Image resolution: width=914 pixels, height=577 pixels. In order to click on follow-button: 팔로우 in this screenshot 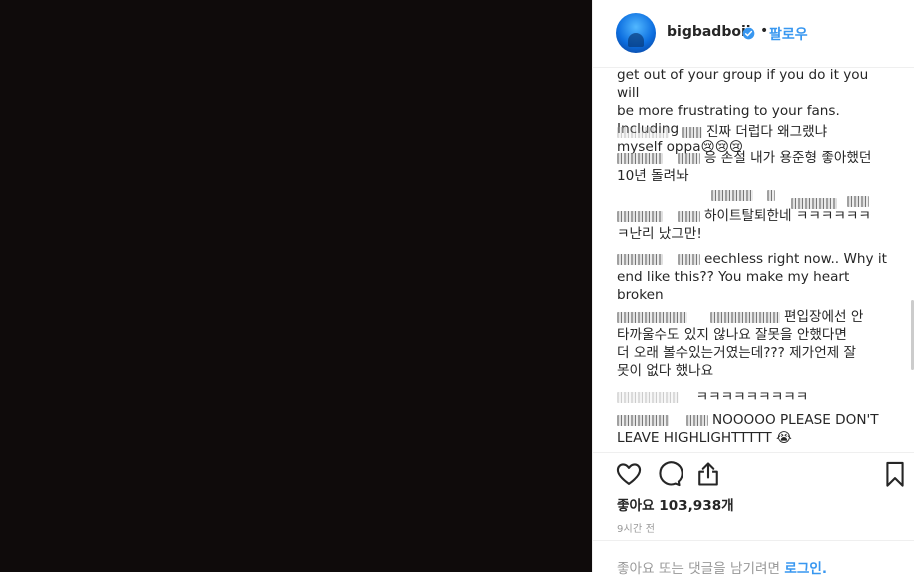, I will do `click(788, 34)`.